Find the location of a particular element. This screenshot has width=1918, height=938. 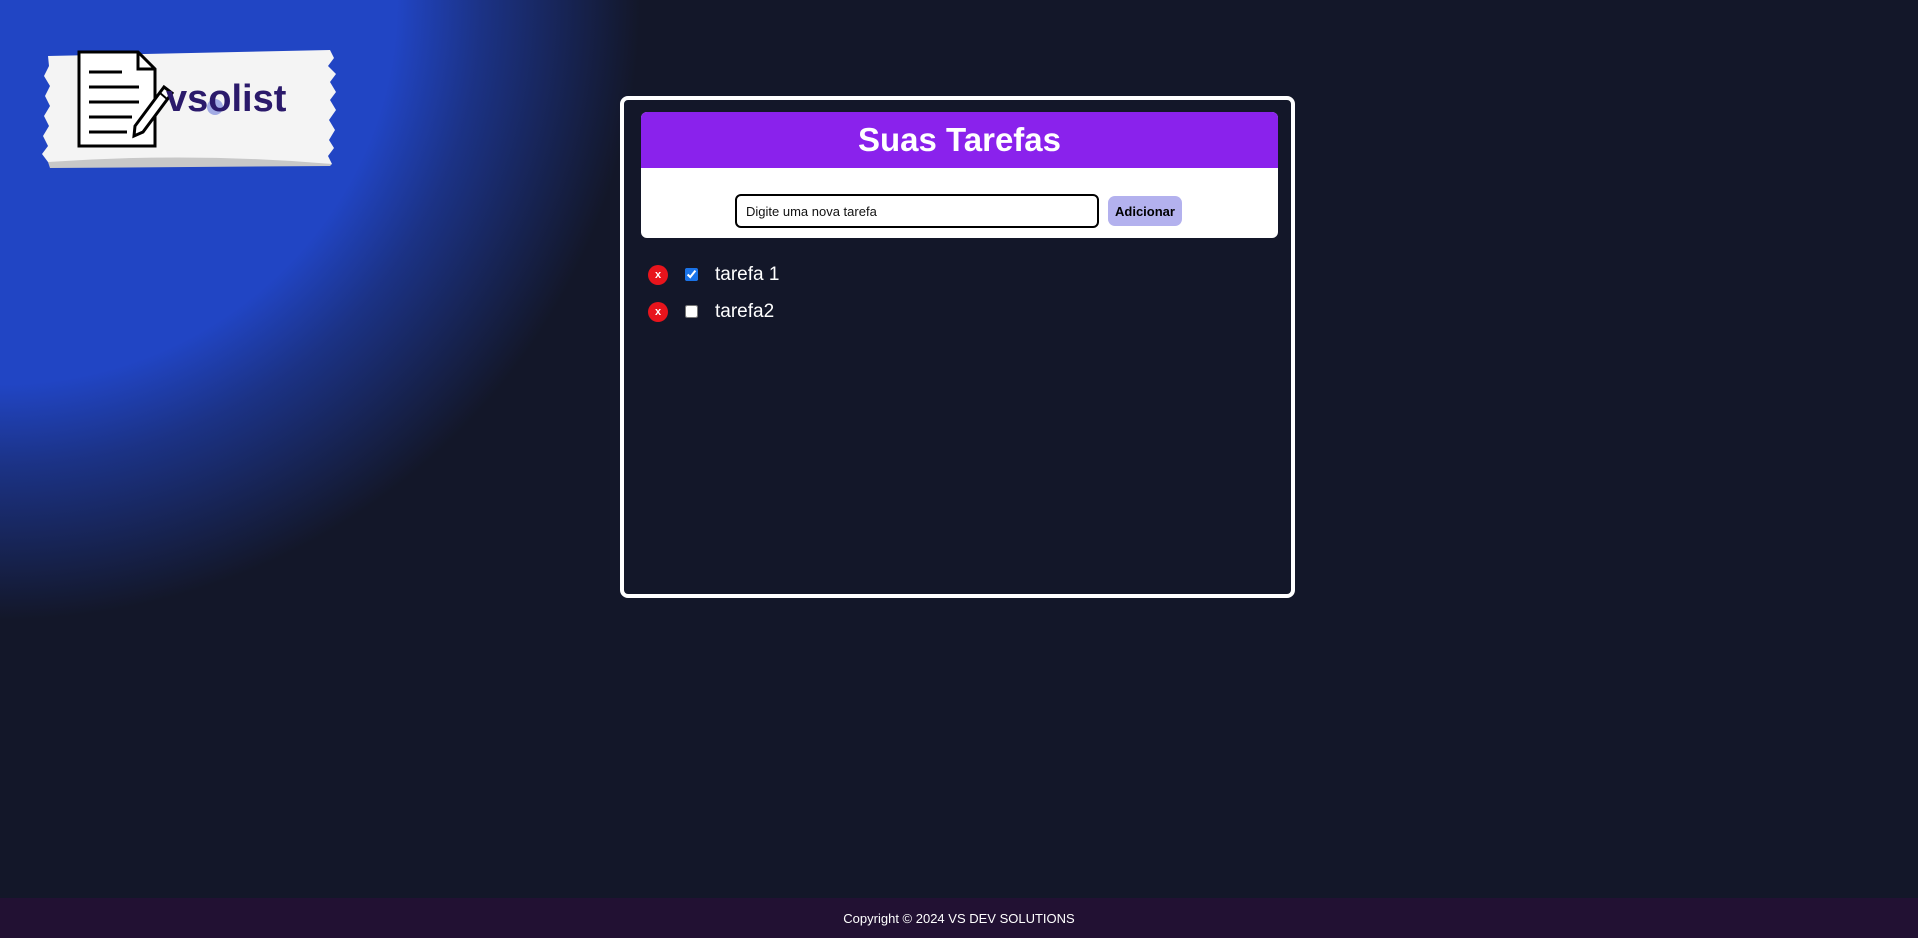

add-task-form: Adicionar is located at coordinates (958, 211).